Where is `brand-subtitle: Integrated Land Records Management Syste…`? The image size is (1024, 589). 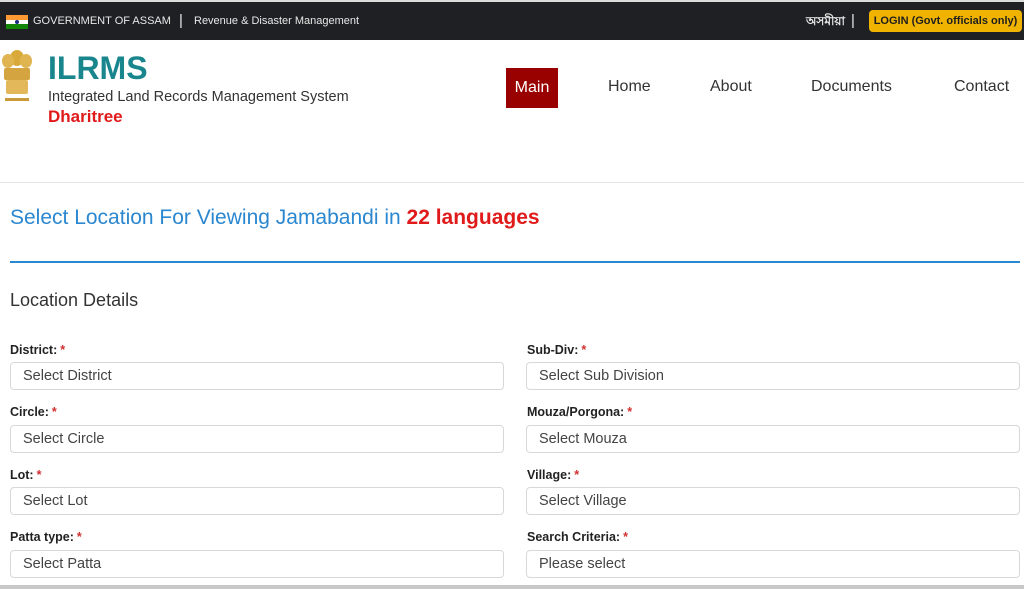
brand-subtitle: Integrated Land Records Management Syste… is located at coordinates (198, 97).